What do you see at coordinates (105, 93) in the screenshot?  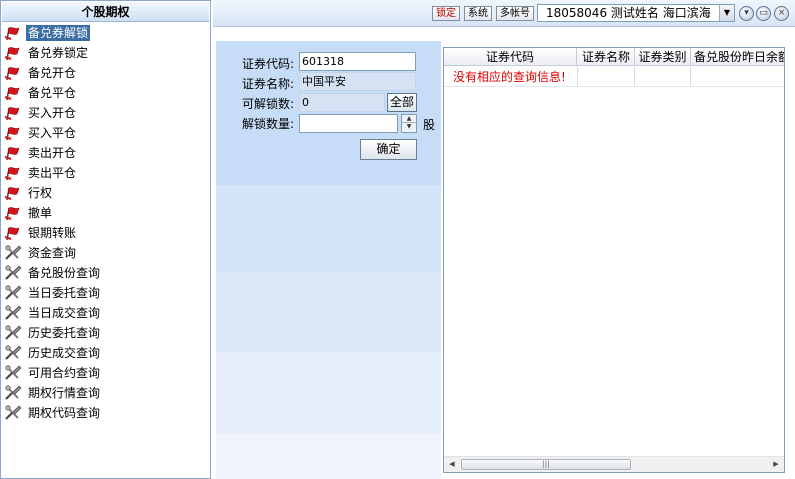 I see `tree-item: 备兑平仓` at bounding box center [105, 93].